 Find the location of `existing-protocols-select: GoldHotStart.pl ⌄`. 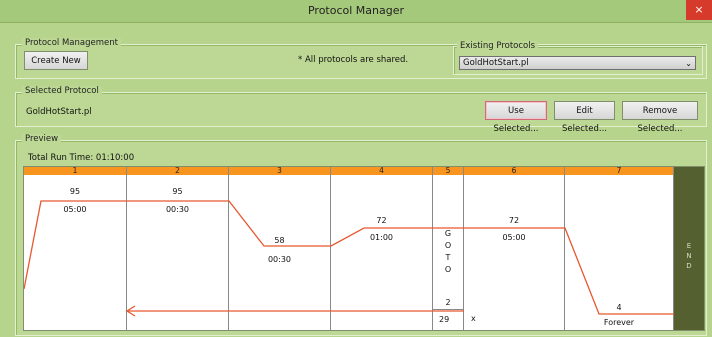

existing-protocols-select: GoldHotStart.pl ⌄ is located at coordinates (577, 63).